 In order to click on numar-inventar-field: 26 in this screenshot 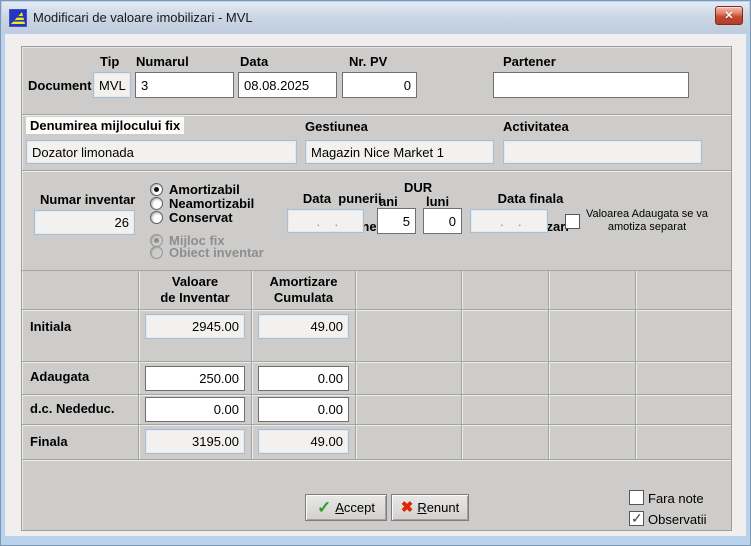, I will do `click(84, 222)`.